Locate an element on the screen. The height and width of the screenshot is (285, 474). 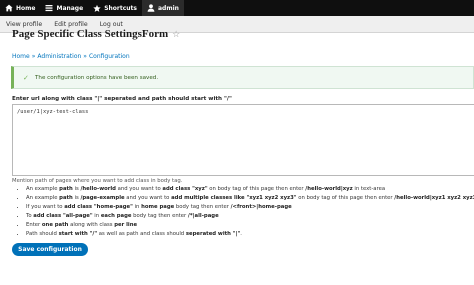
help-text-segment: Enter is located at coordinates (34, 225).